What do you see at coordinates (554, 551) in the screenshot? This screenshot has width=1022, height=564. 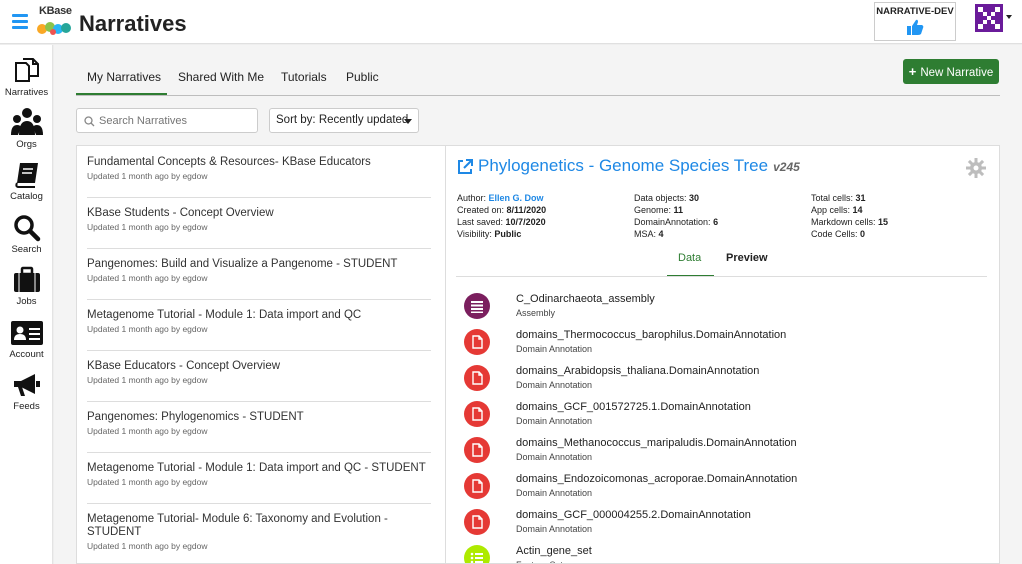 I see `object-name: Actin_gene_set` at bounding box center [554, 551].